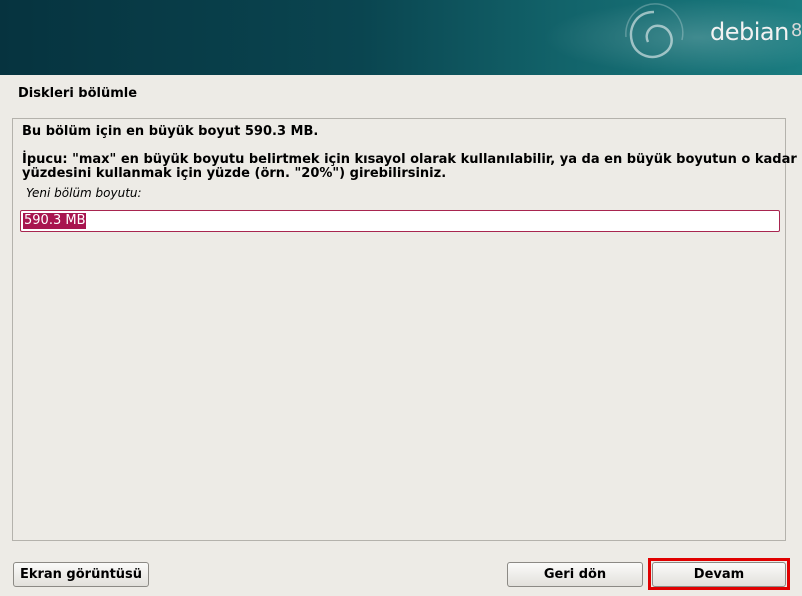  I want to click on logo-version: 8, so click(796, 30).